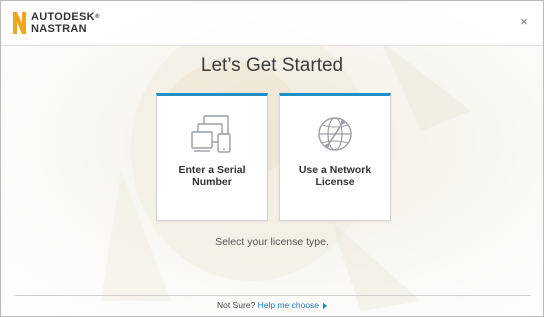  What do you see at coordinates (212, 157) in the screenshot?
I see `enter-serial-number-button: Enter a Serial Number` at bounding box center [212, 157].